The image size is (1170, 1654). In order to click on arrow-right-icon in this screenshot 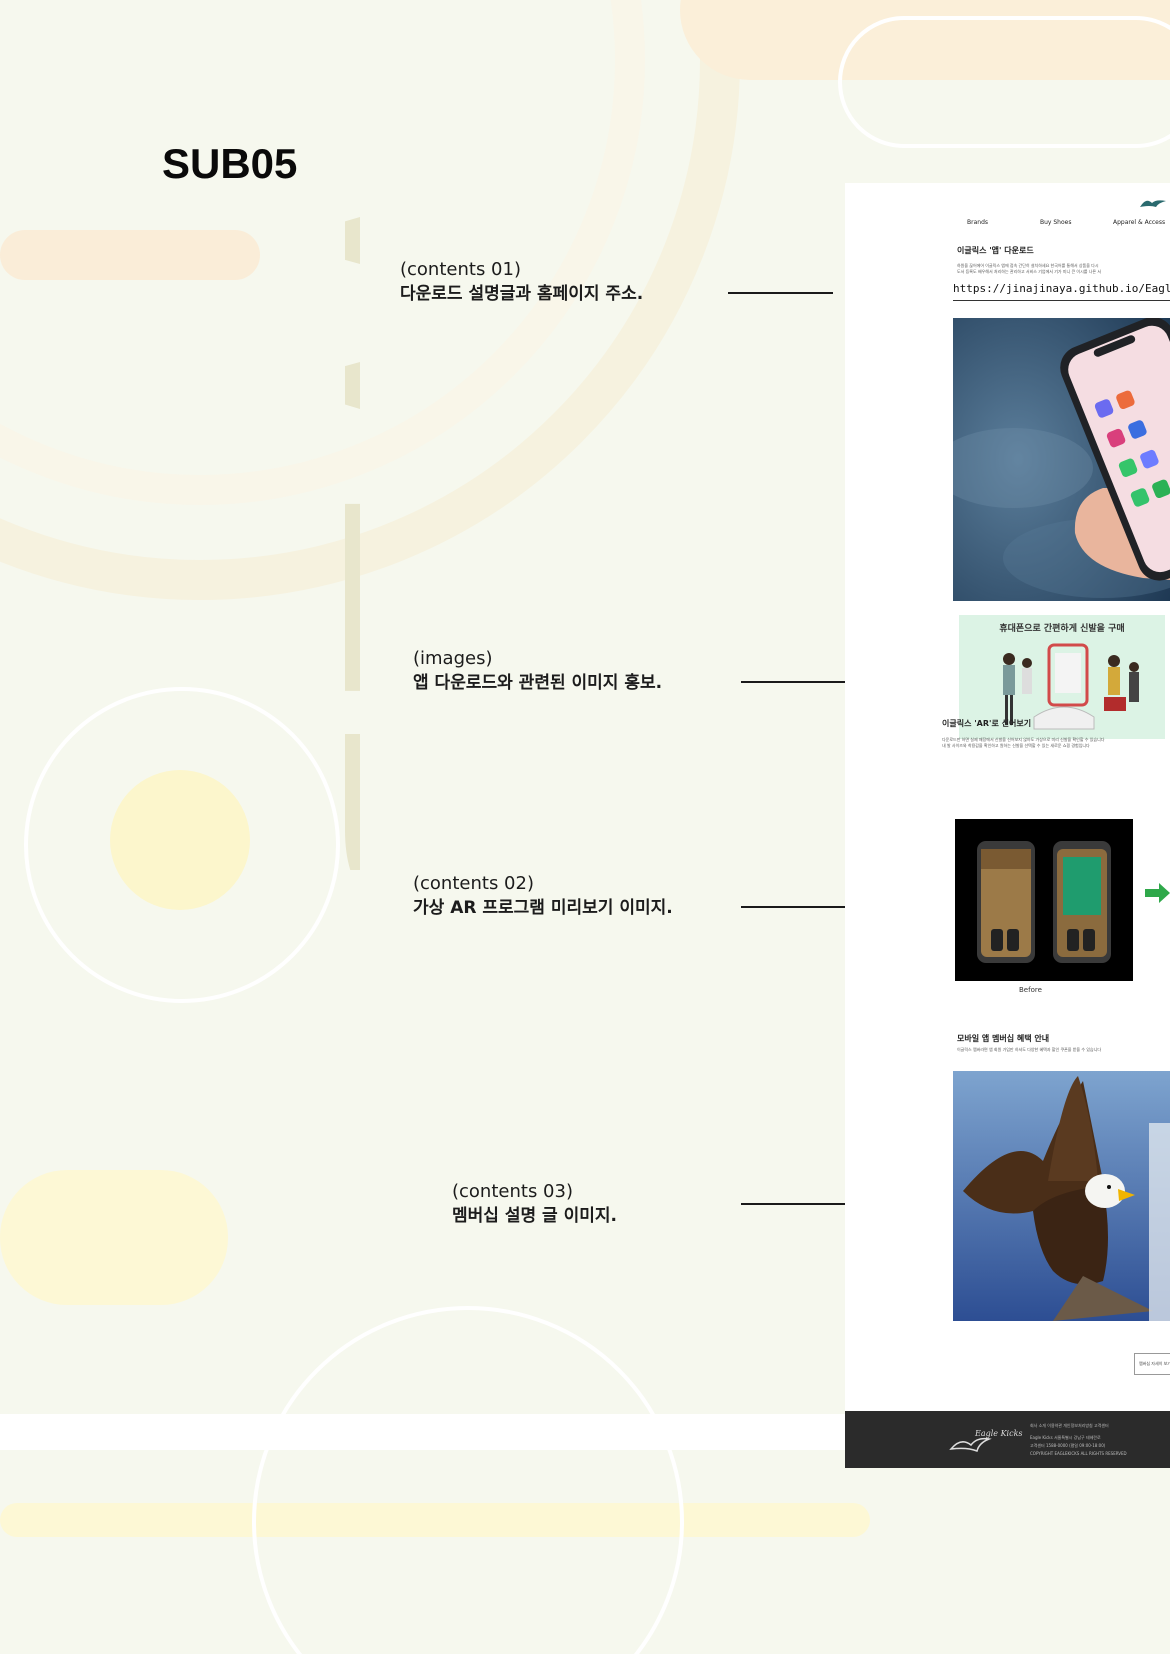, I will do `click(1157, 893)`.